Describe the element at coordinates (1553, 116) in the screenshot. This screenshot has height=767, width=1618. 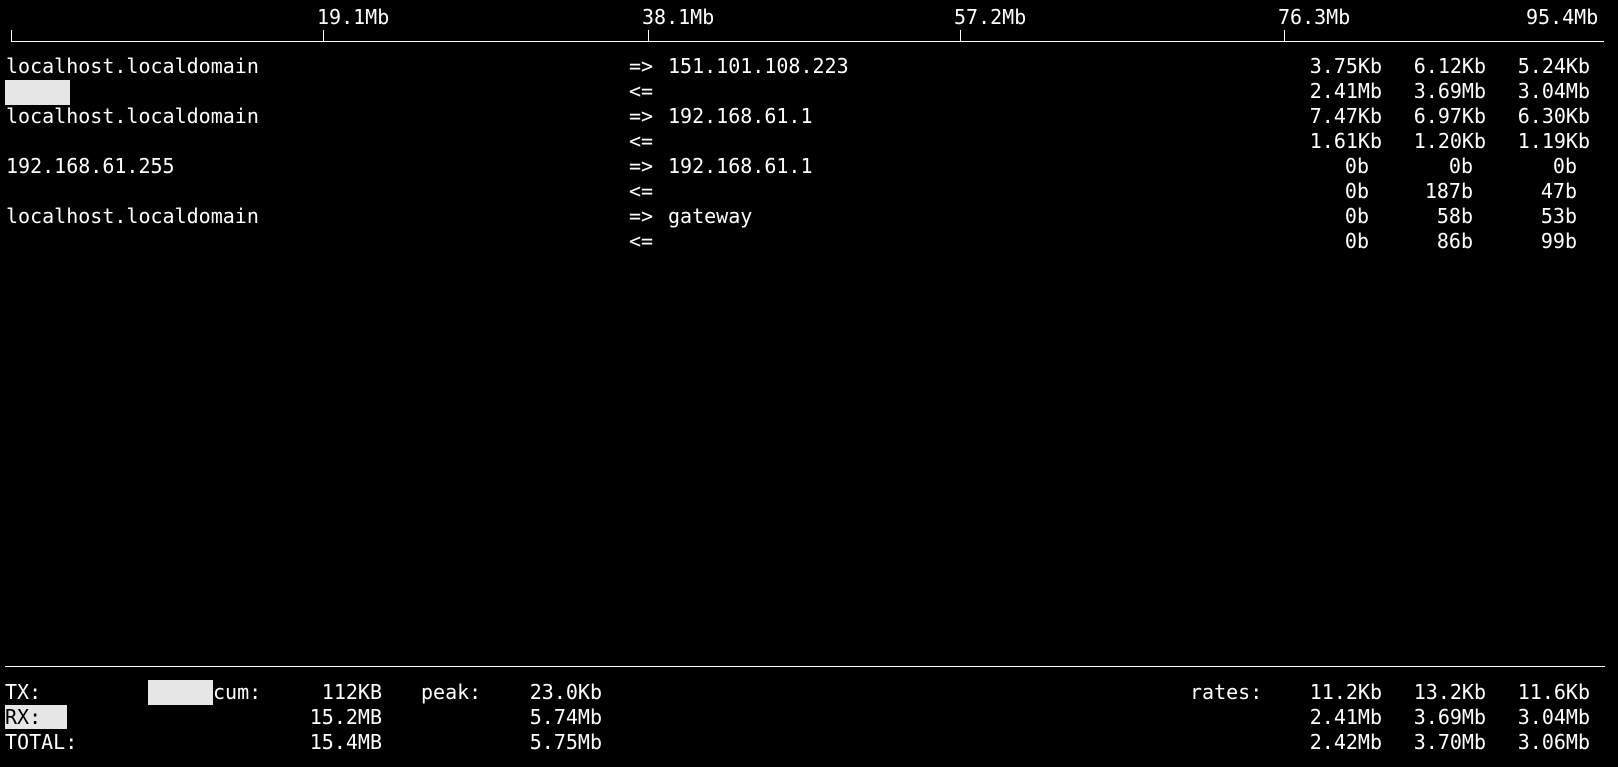
I see `rate-40s: 6.30Kb` at that location.